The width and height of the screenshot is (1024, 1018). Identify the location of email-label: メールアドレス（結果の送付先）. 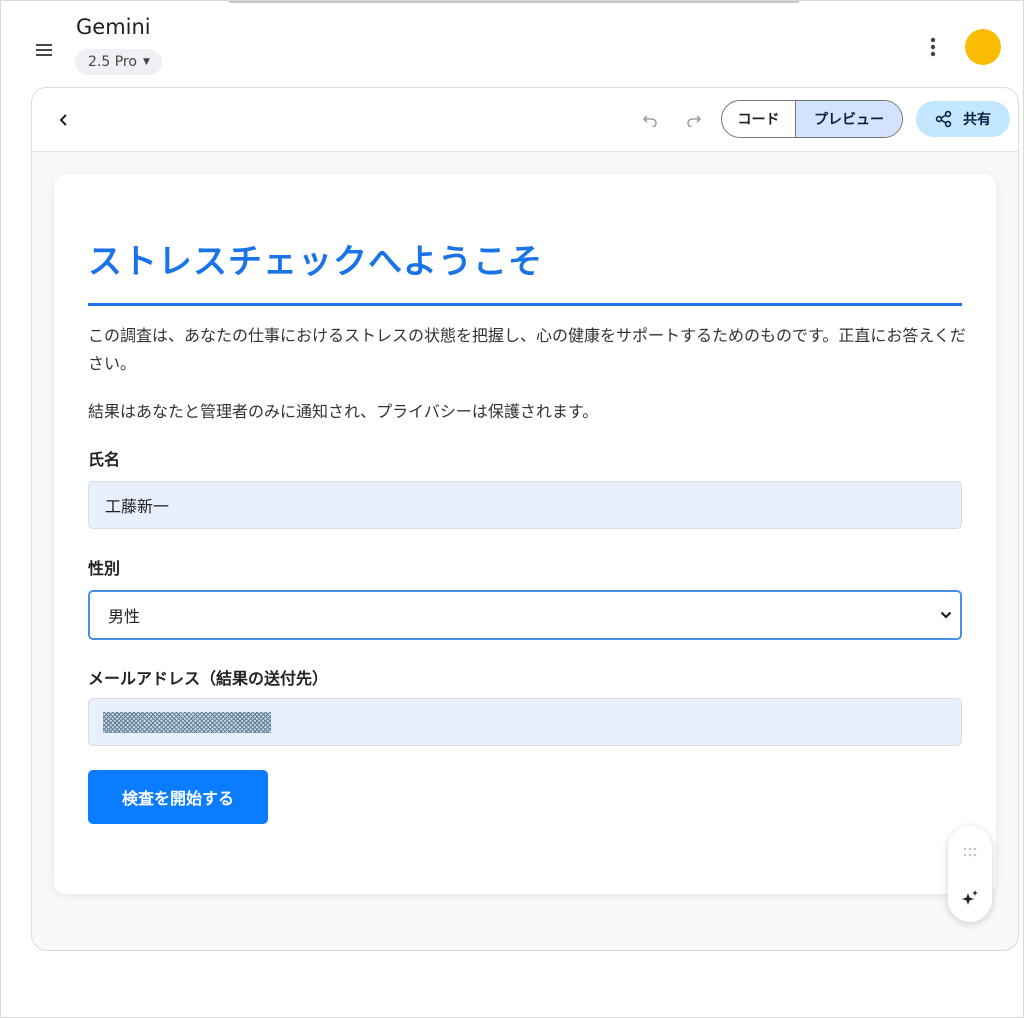
(208, 678).